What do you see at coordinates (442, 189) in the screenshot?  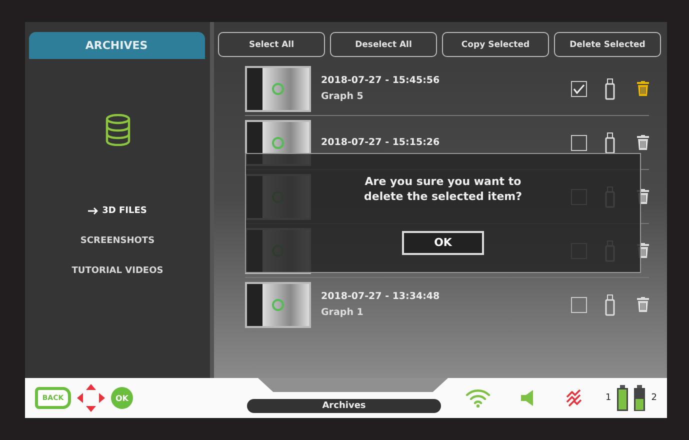 I see `dialog-message: Are you sure you want to delete the selected item?` at bounding box center [442, 189].